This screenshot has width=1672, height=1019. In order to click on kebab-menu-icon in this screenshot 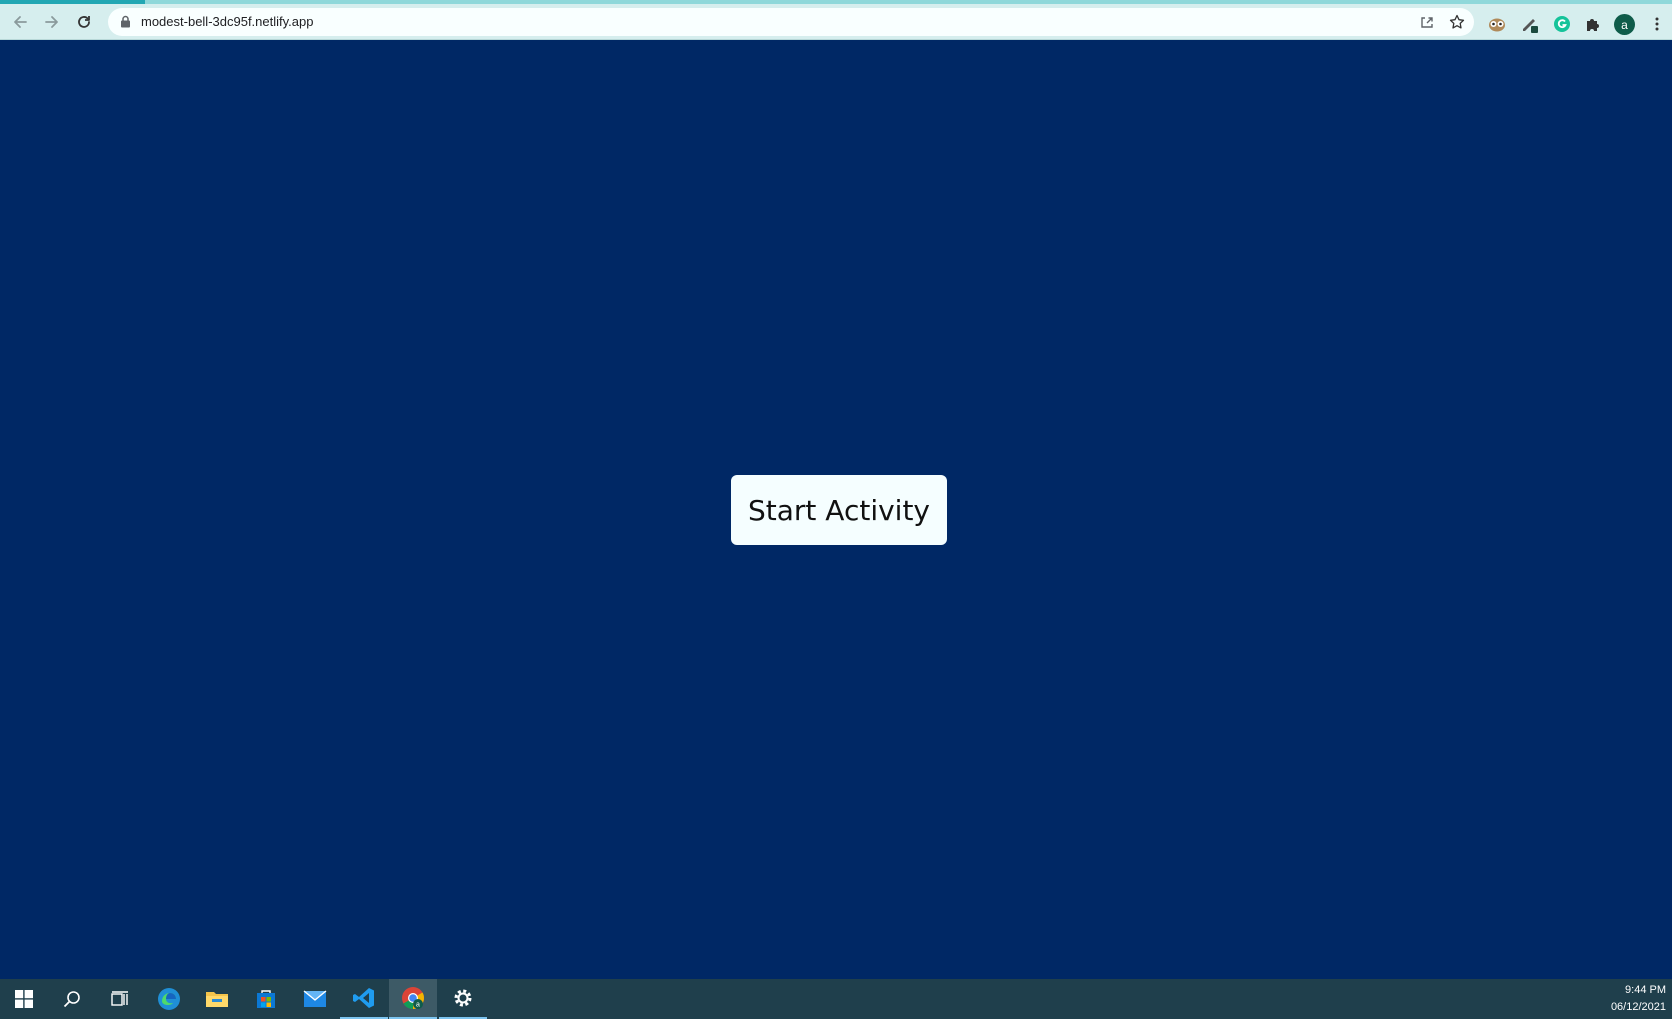, I will do `click(1657, 24)`.